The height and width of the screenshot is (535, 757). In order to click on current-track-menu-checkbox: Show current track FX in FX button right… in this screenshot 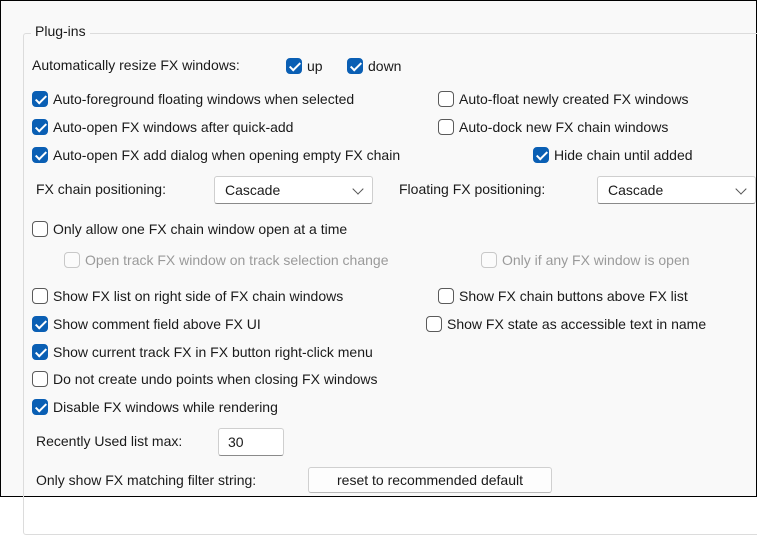, I will do `click(202, 352)`.